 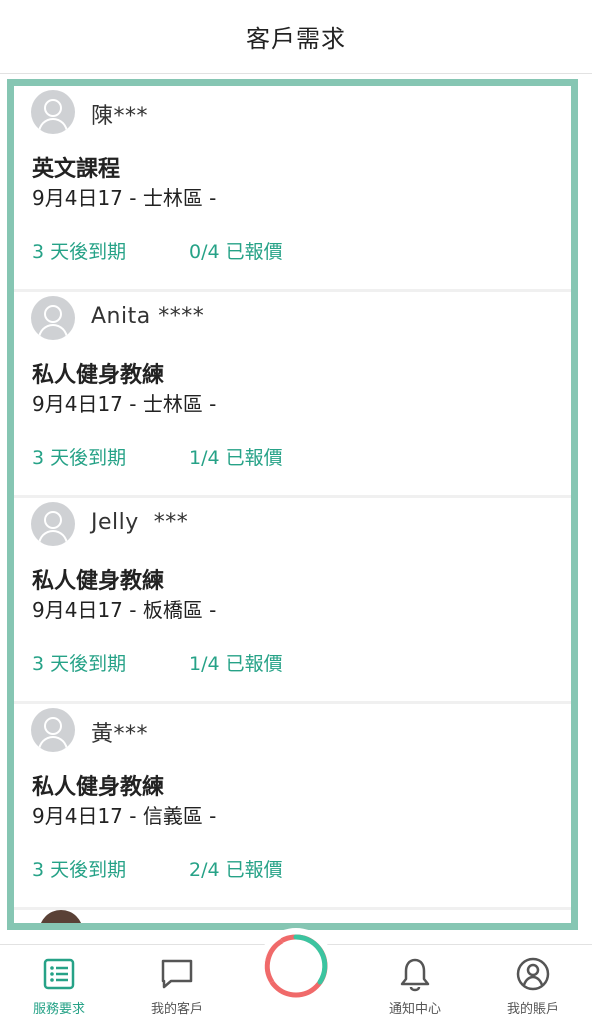 What do you see at coordinates (76, 169) in the screenshot?
I see `service-title: 英文課程` at bounding box center [76, 169].